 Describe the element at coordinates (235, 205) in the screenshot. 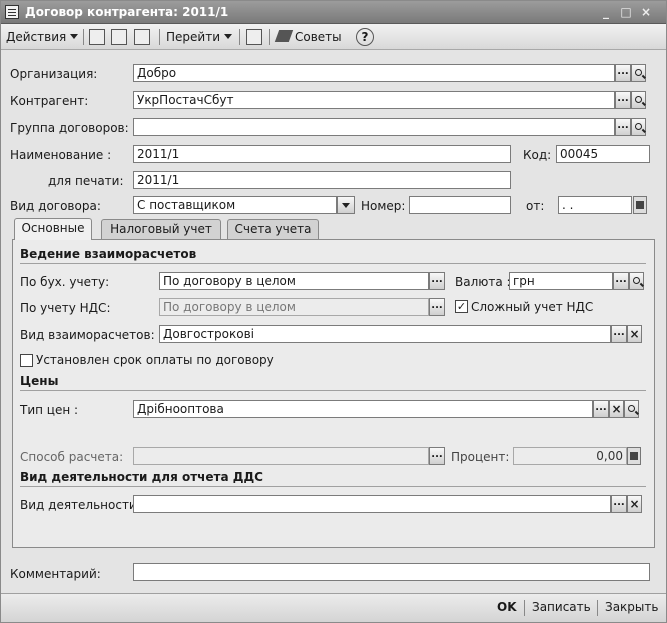

I see `contract-kind-select: С поставщиком` at that location.